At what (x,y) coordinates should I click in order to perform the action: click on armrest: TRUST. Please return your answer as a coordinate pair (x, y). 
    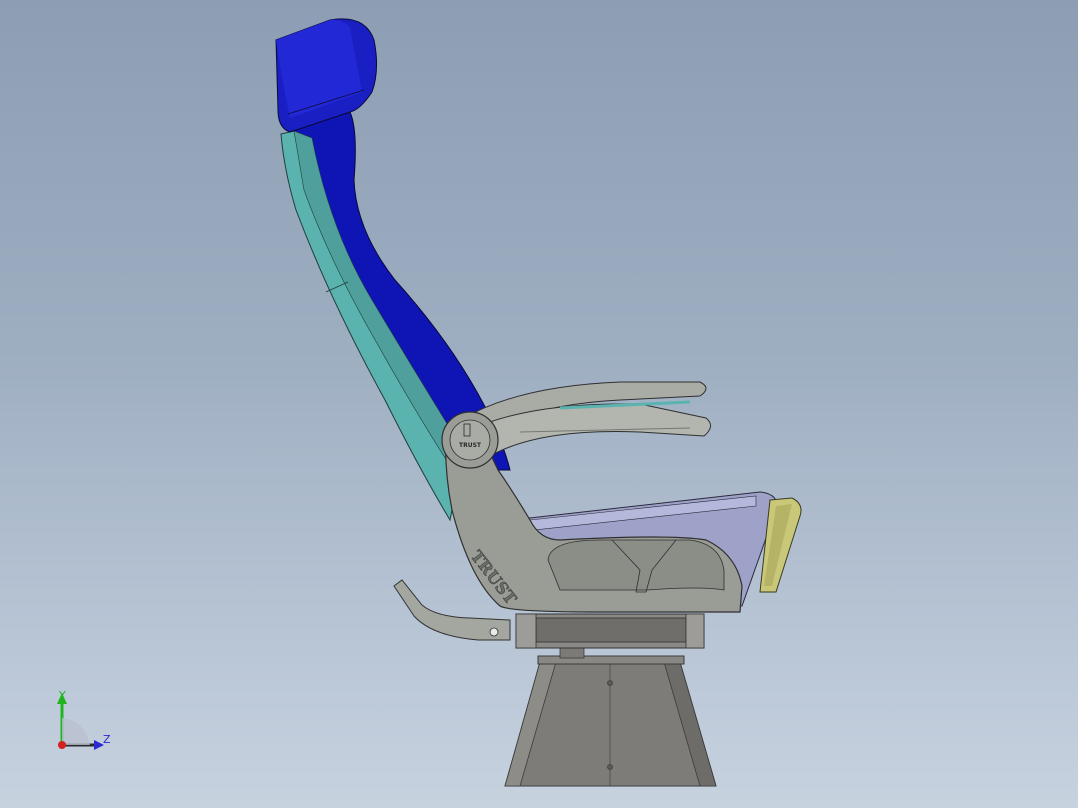
    Looking at the image, I should click on (576, 425).